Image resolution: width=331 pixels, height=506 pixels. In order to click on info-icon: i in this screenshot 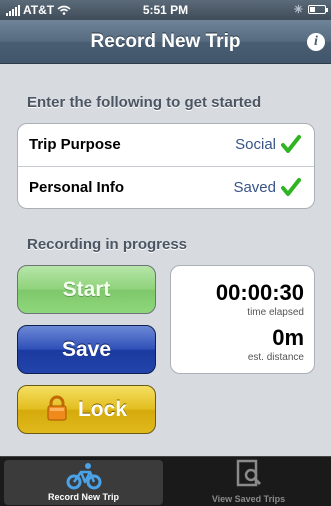, I will do `click(316, 42)`.